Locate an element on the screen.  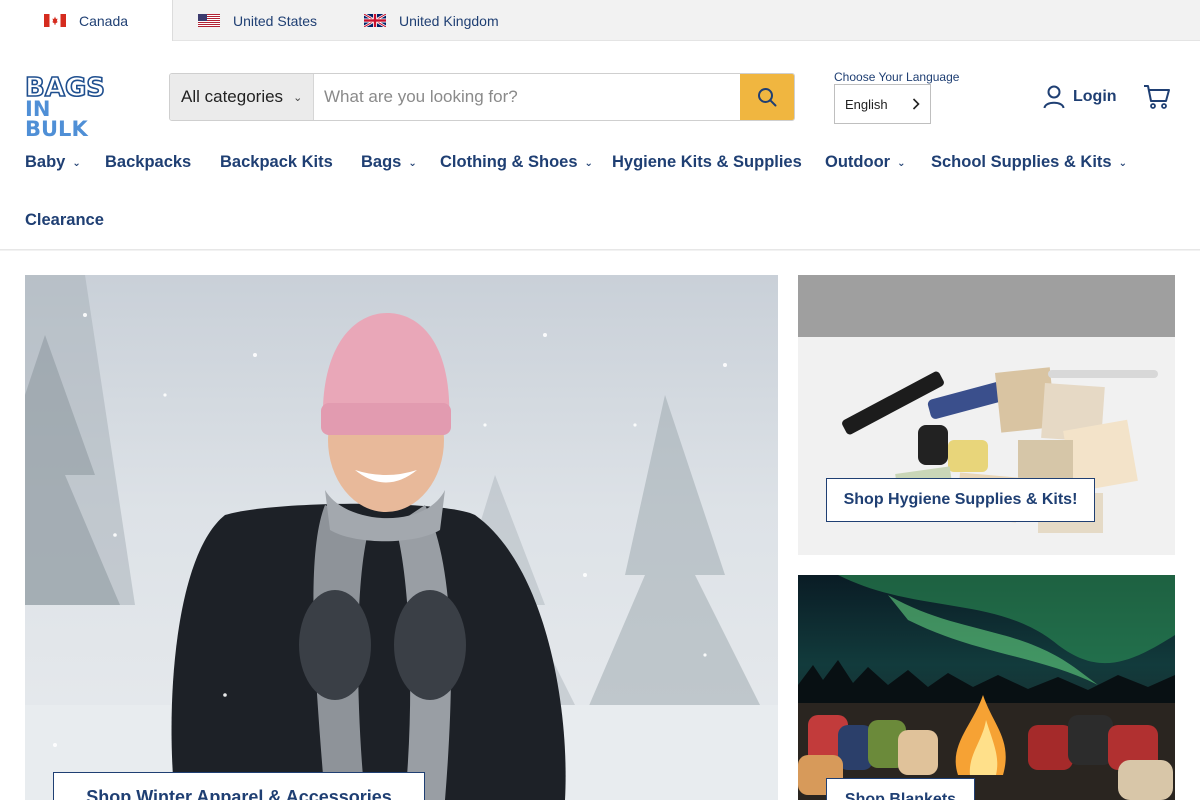
nav-item-label: Bags is located at coordinates (381, 162).